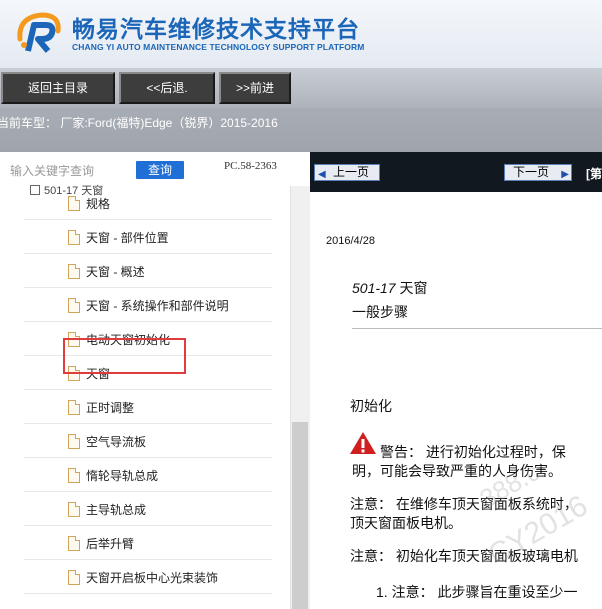  I want to click on site-title: 畅易汽车维修技术支持平台, so click(216, 30).